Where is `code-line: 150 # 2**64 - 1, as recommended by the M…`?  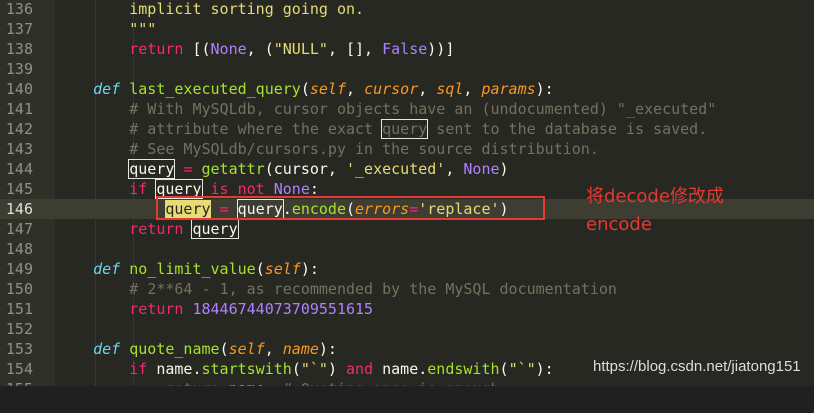
code-line: 150 # 2**64 - 1, as recommended by the M… is located at coordinates (407, 289).